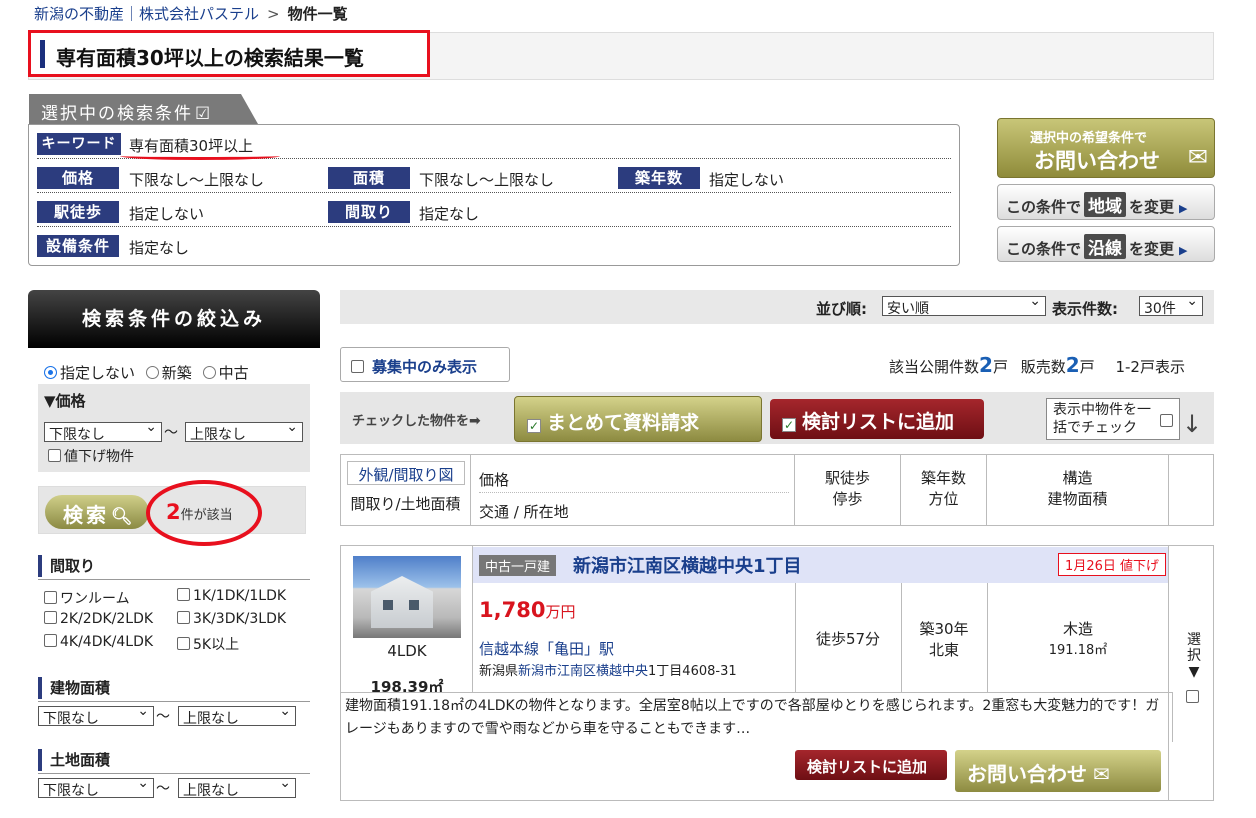 Image resolution: width=1256 pixels, height=818 pixels. Describe the element at coordinates (42, 54) in the screenshot. I see `title-accent-bar` at that location.